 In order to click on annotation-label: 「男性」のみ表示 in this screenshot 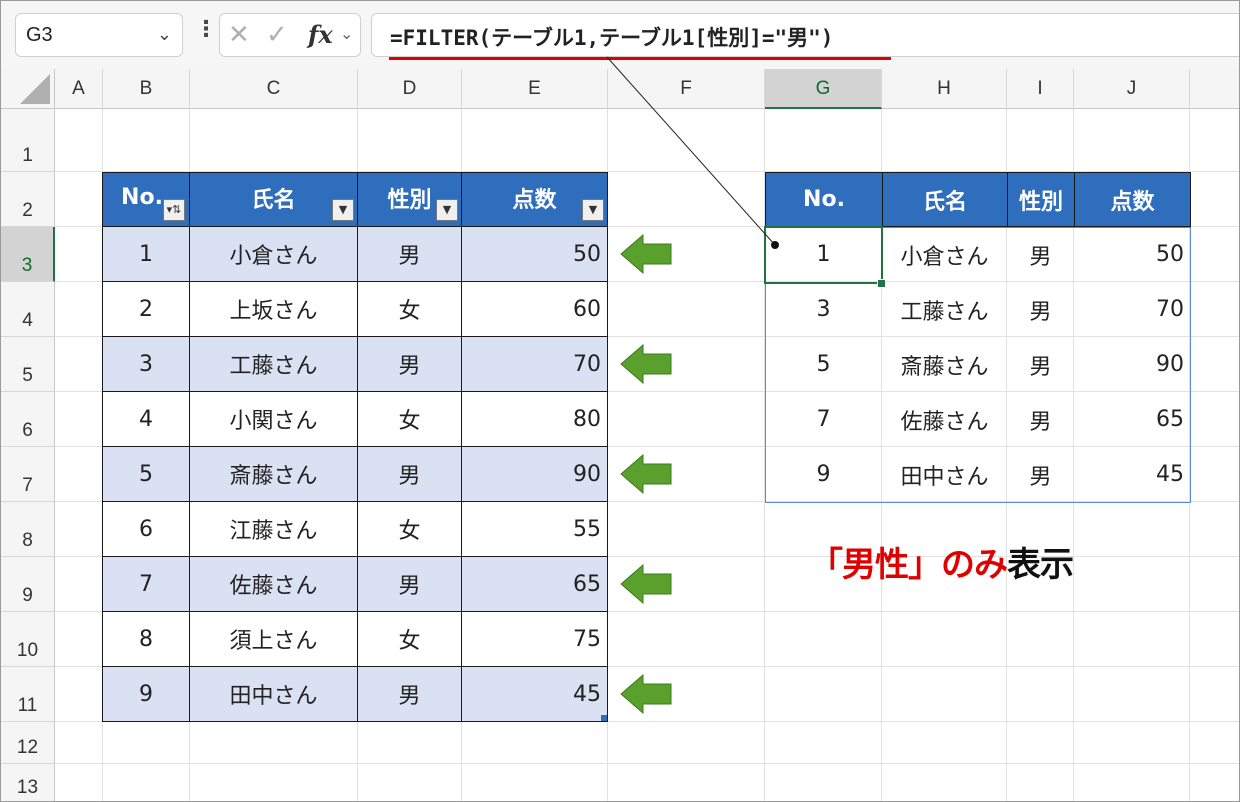, I will do `click(941, 561)`.